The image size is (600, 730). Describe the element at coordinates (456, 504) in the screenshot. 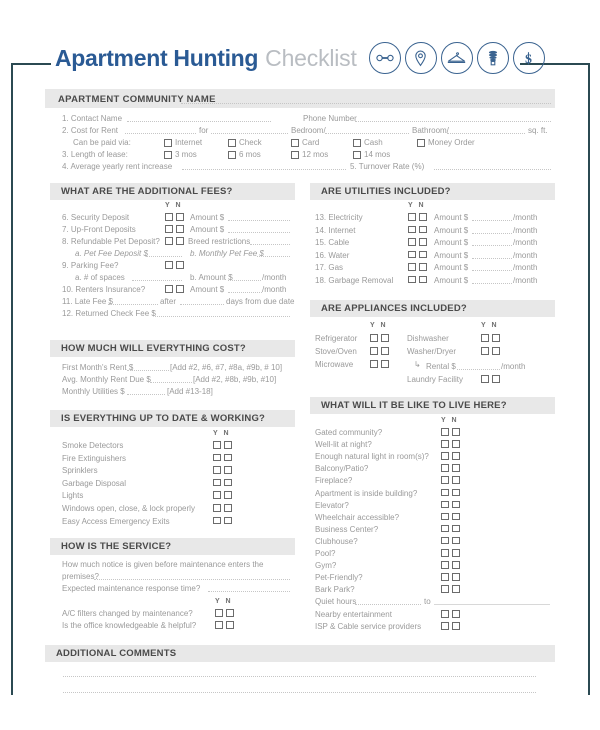

I see `live-here-checkbox-elevator-n` at that location.